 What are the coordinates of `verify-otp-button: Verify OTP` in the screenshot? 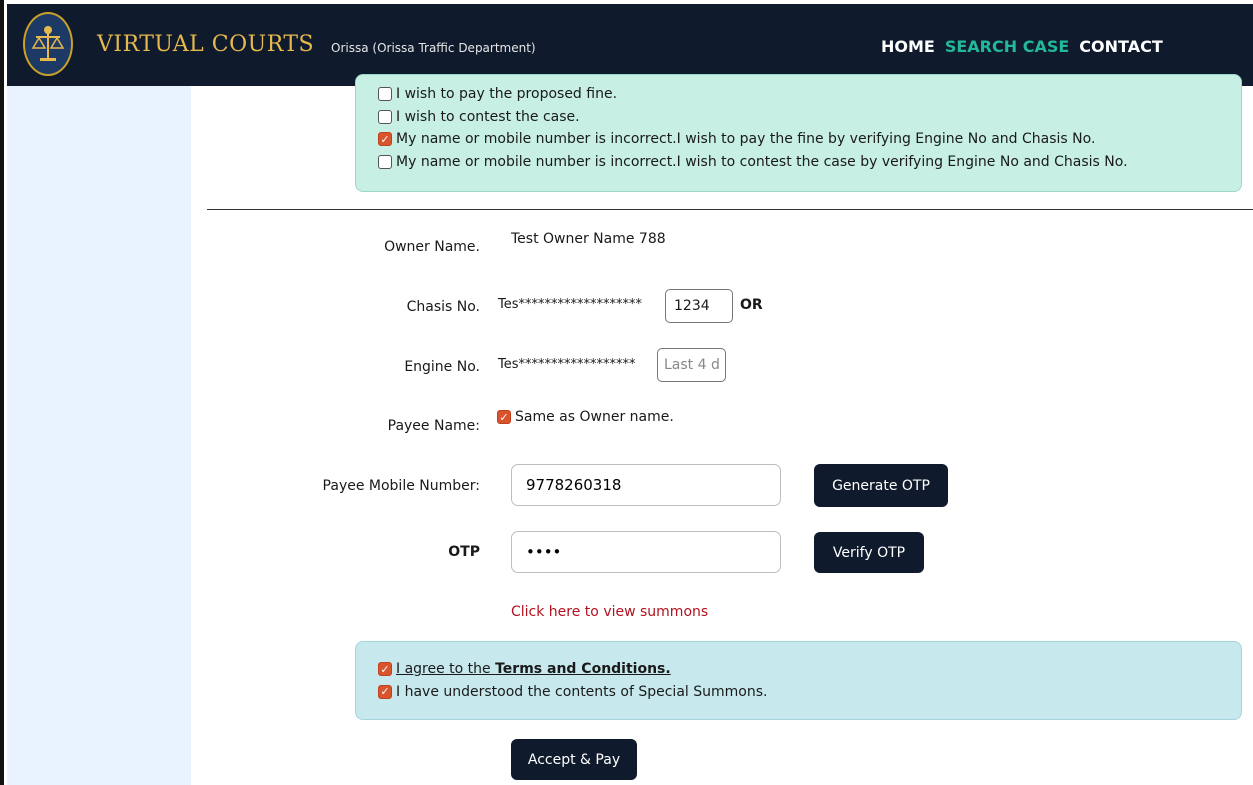 It's located at (869, 552).